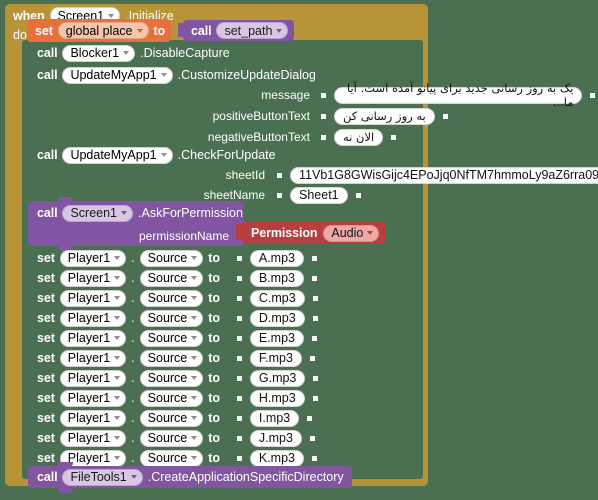 The width and height of the screenshot is (598, 500). I want to click on procedure-dropdown: set_path, so click(252, 30).